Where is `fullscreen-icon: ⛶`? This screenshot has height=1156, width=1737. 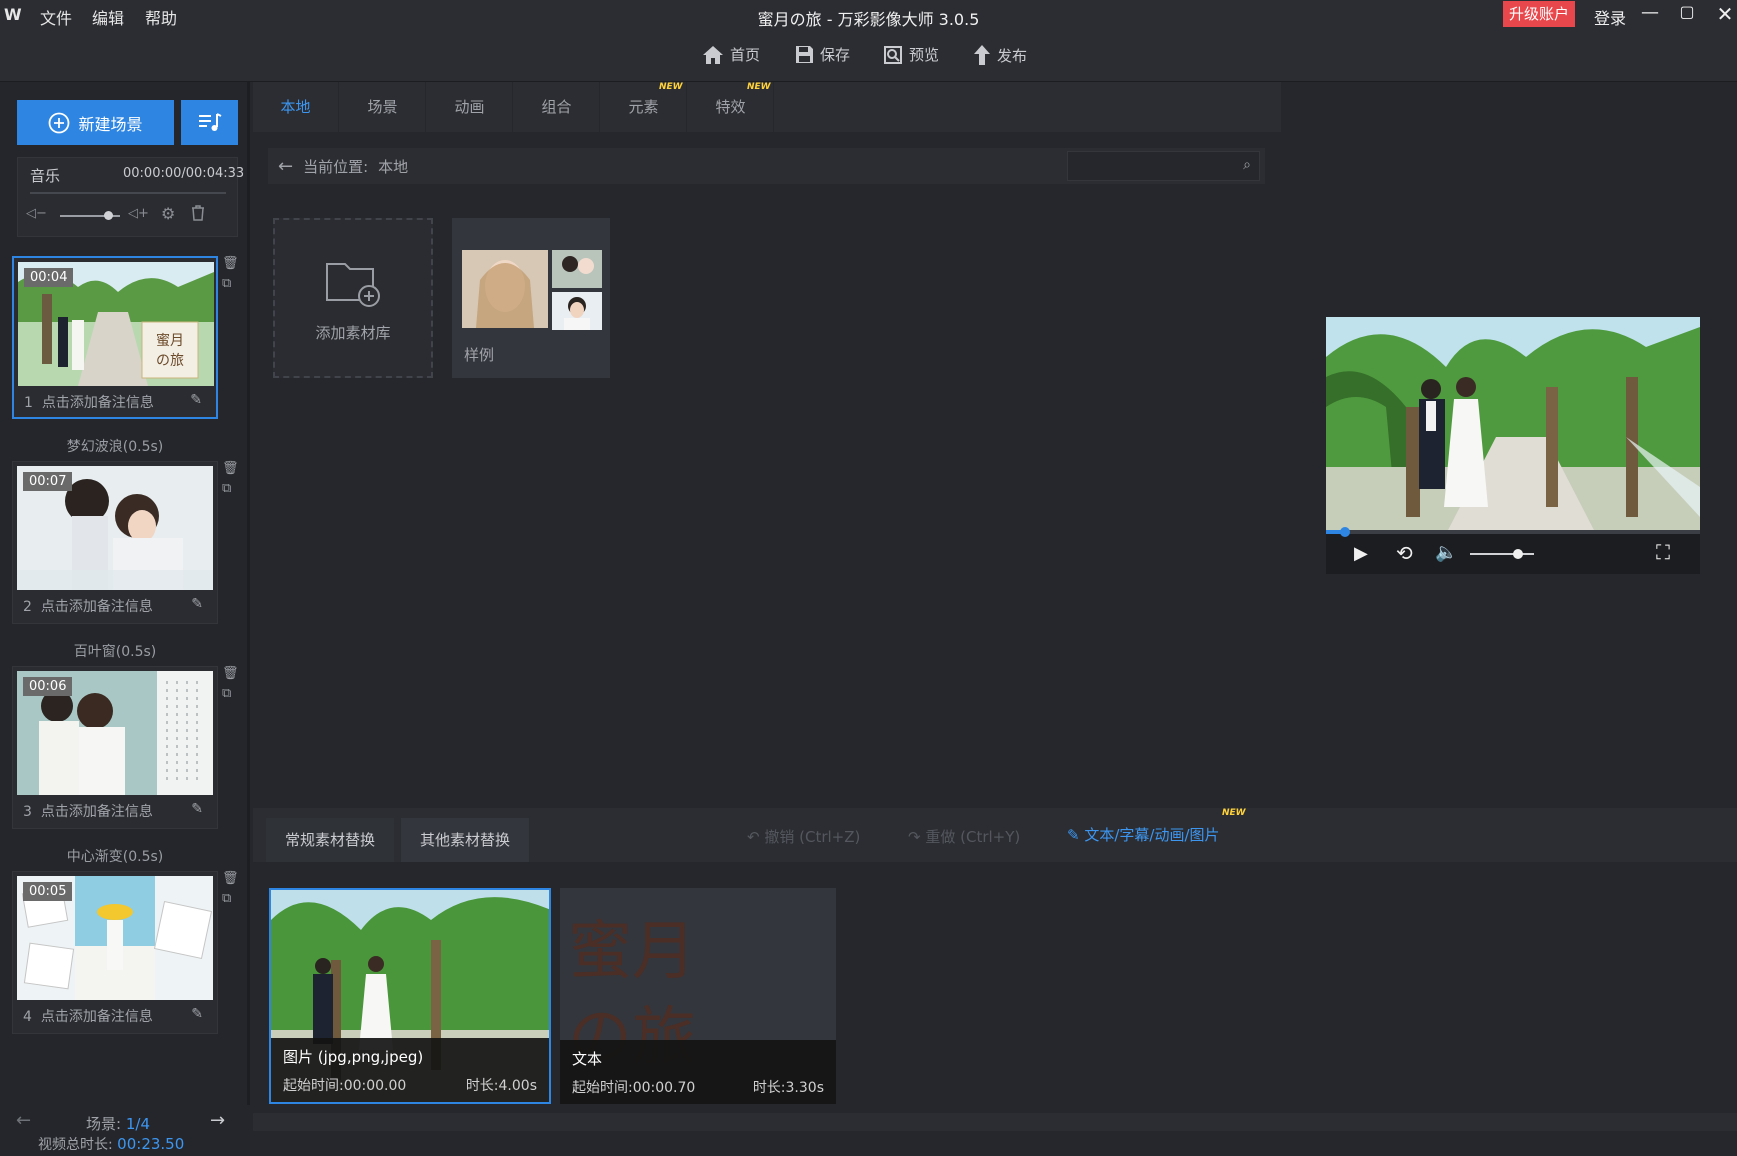
fullscreen-icon: ⛶ is located at coordinates (1663, 552).